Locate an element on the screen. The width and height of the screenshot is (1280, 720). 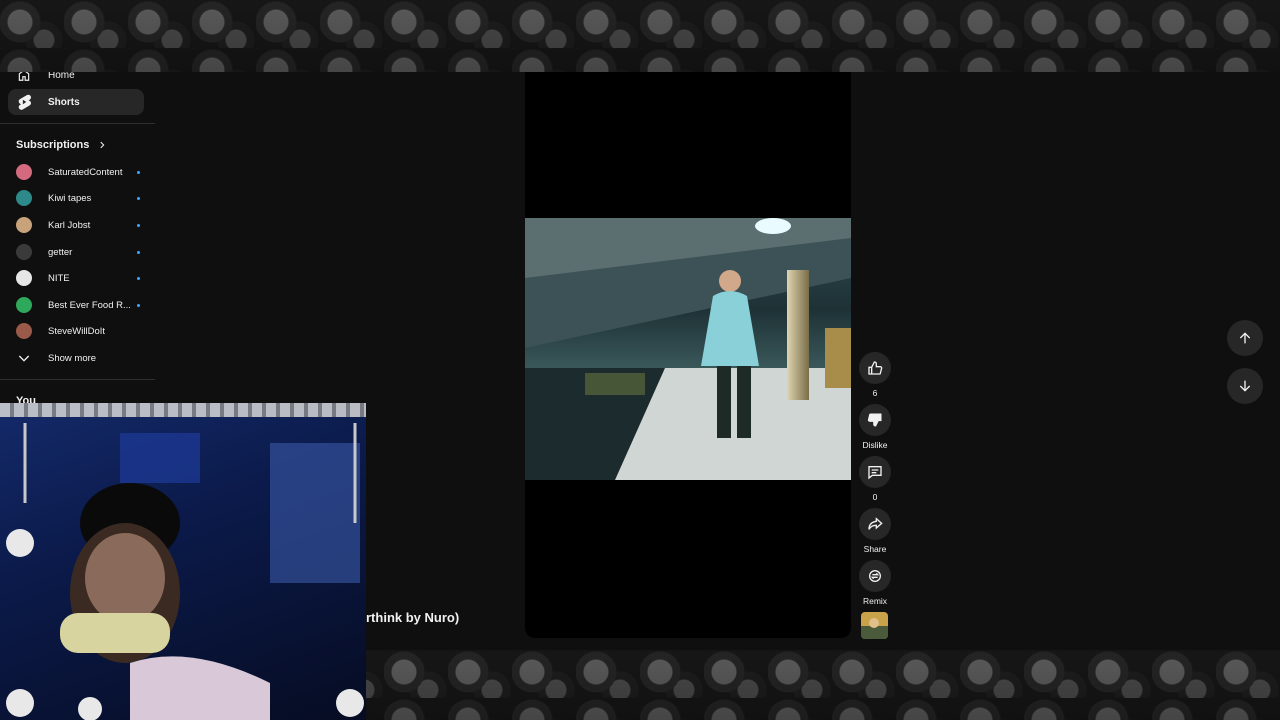
show-more-button: Show more is located at coordinates (78, 358).